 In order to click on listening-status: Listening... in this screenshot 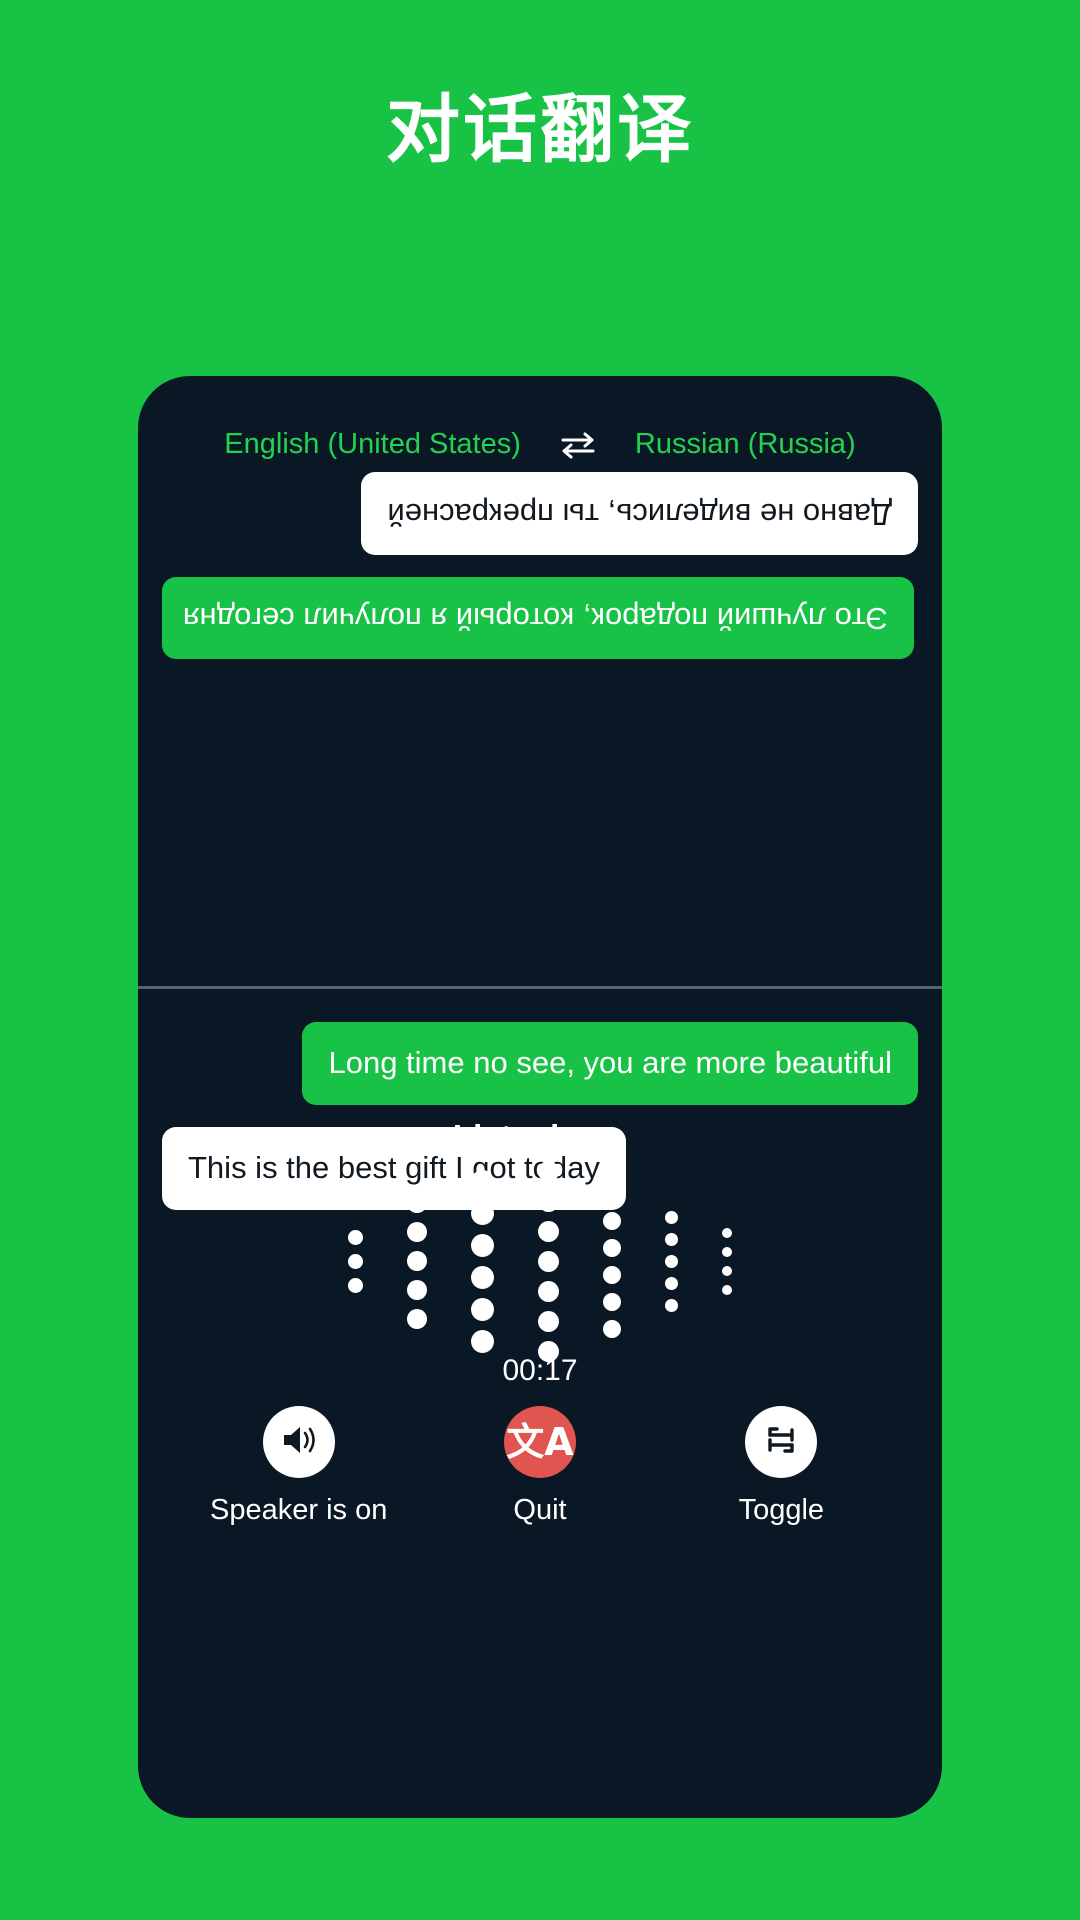, I will do `click(540, 1136)`.